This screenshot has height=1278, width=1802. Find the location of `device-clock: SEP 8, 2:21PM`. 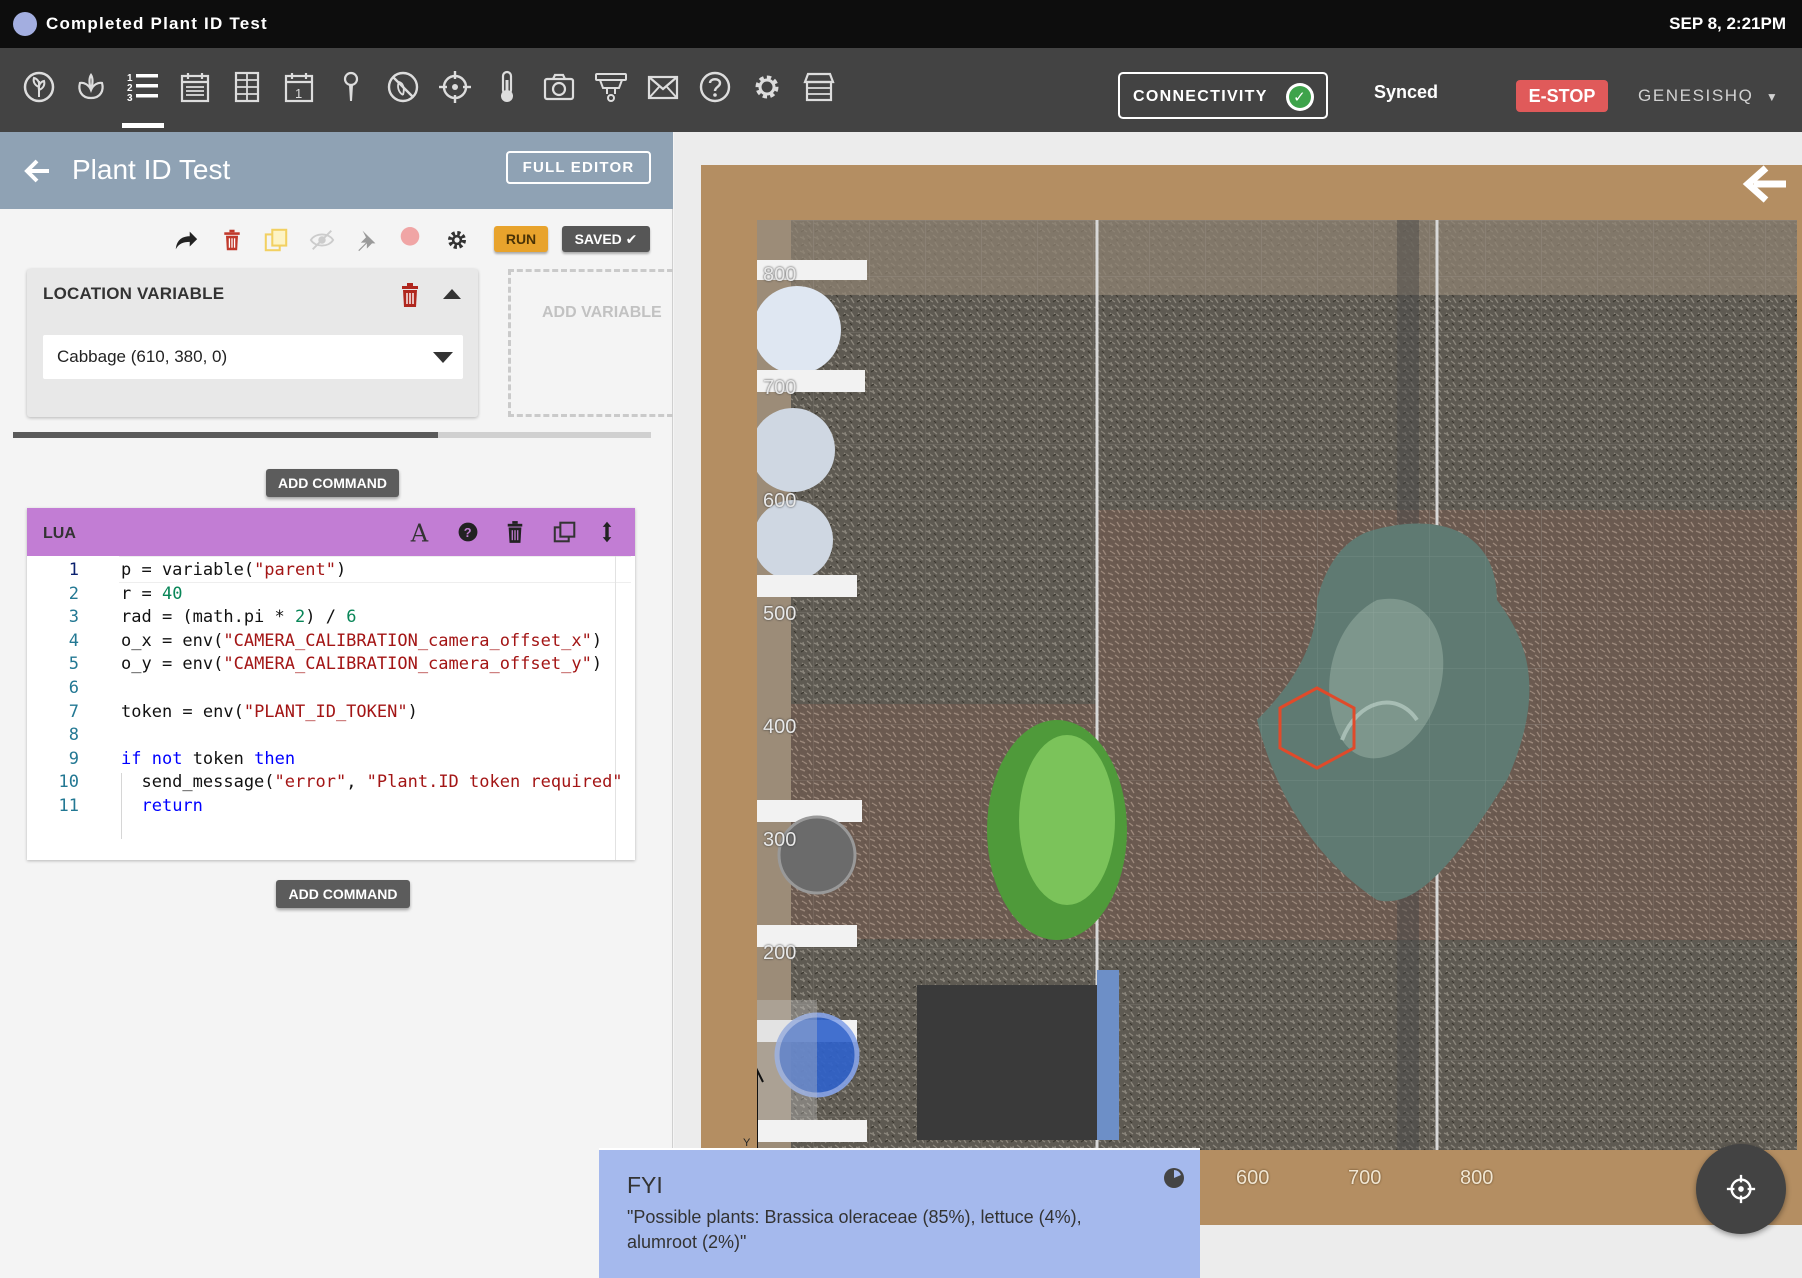

device-clock: SEP 8, 2:21PM is located at coordinates (1727, 23).